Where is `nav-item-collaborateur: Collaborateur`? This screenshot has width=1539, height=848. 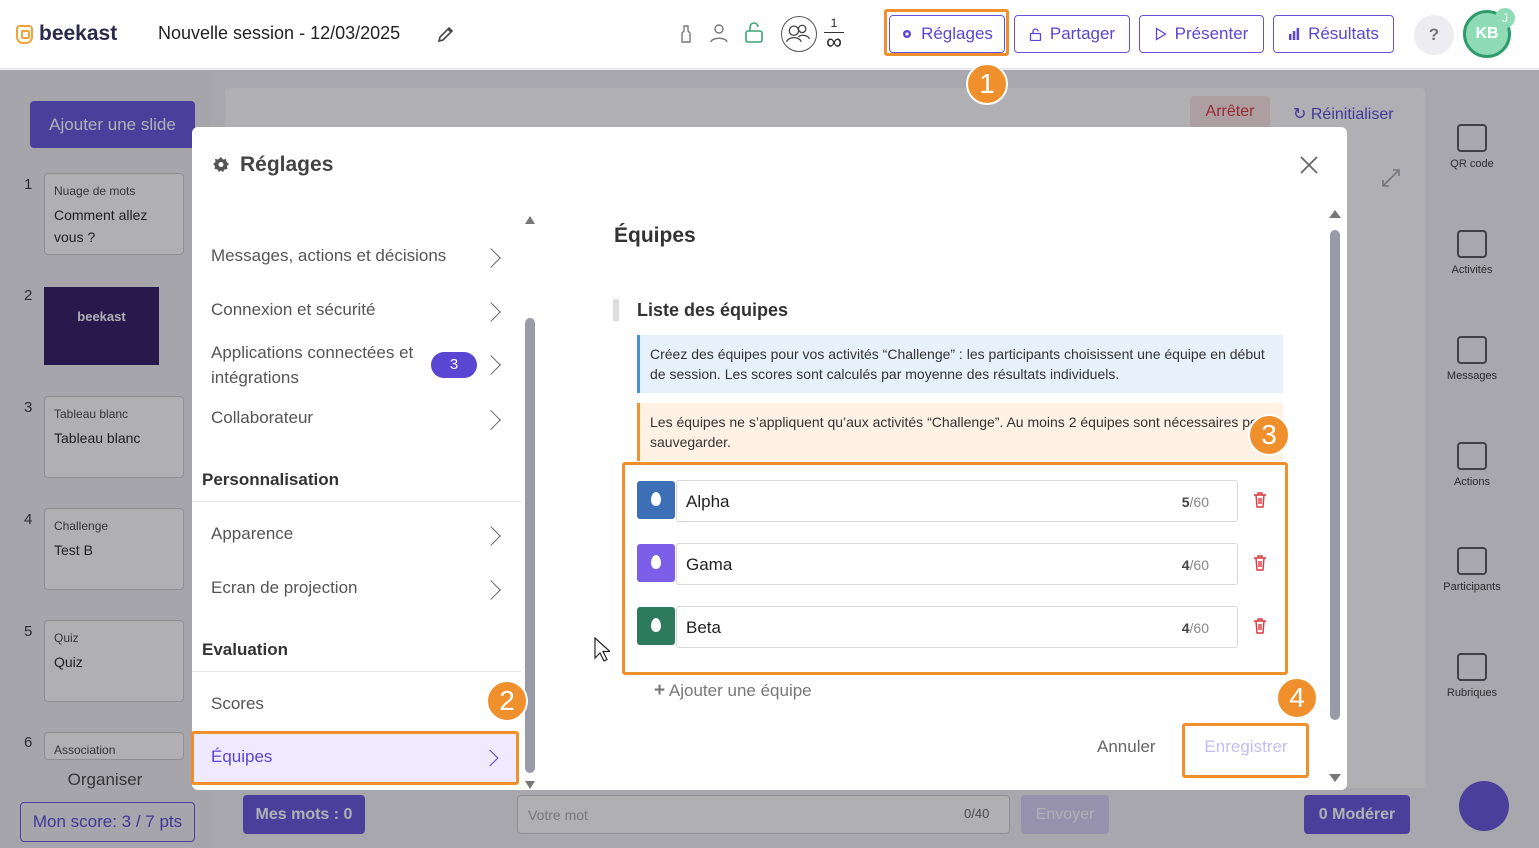
nav-item-collaborateur: Collaborateur is located at coordinates (356, 420).